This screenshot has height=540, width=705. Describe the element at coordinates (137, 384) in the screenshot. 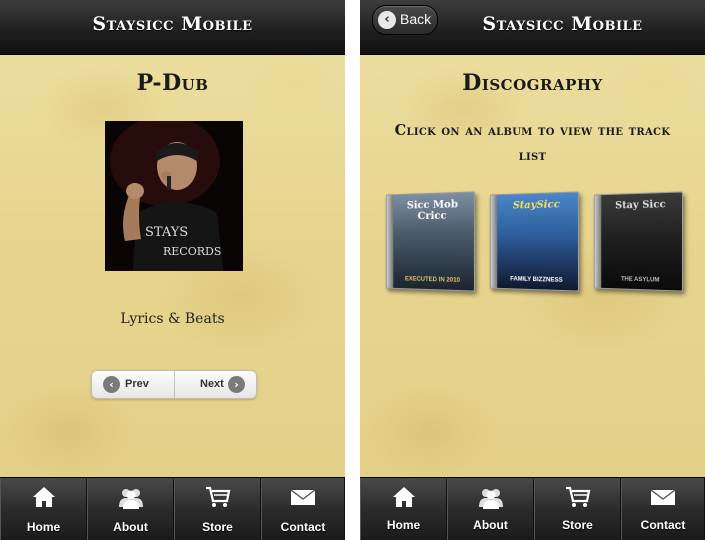

I see `prev-label: Prev` at that location.